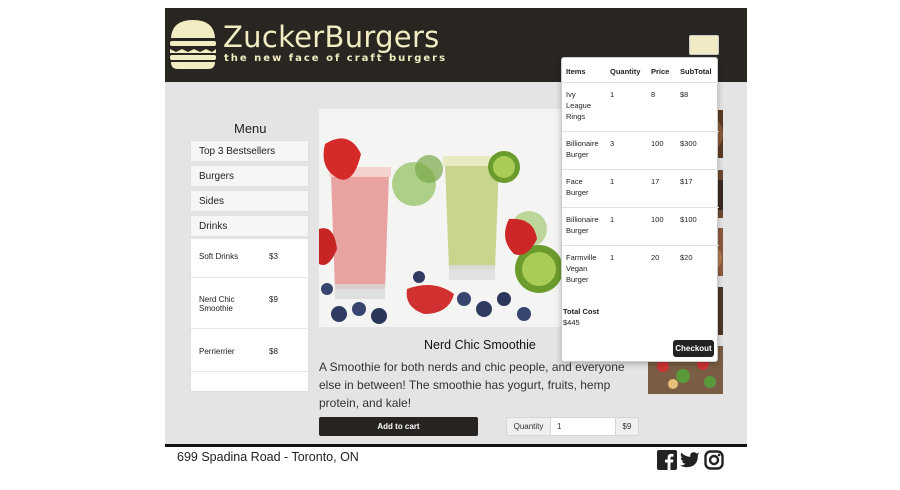  What do you see at coordinates (655, 181) in the screenshot?
I see `cart-item-price: 17` at bounding box center [655, 181].